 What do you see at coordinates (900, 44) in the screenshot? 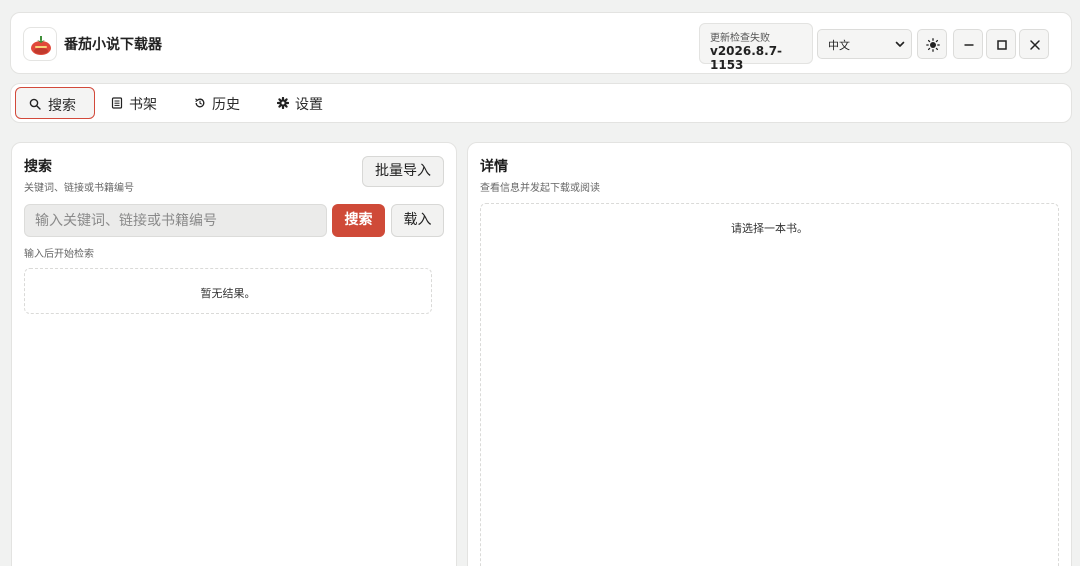
I see `chevron-down-icon` at bounding box center [900, 44].